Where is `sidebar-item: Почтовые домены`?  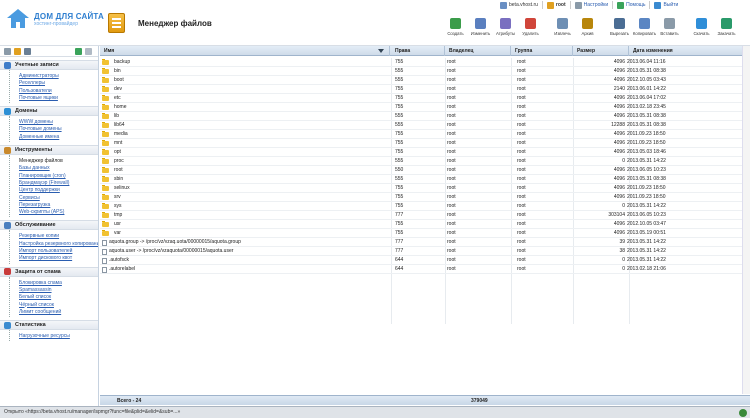 sidebar-item: Почтовые домены is located at coordinates (58, 129).